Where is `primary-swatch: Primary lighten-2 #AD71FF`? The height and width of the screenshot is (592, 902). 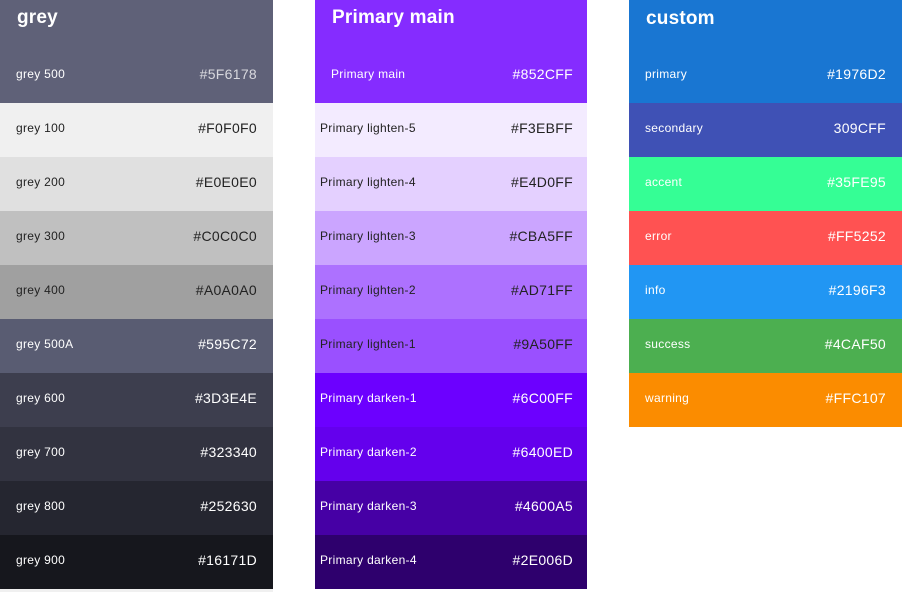 primary-swatch: Primary lighten-2 #AD71FF is located at coordinates (451, 292).